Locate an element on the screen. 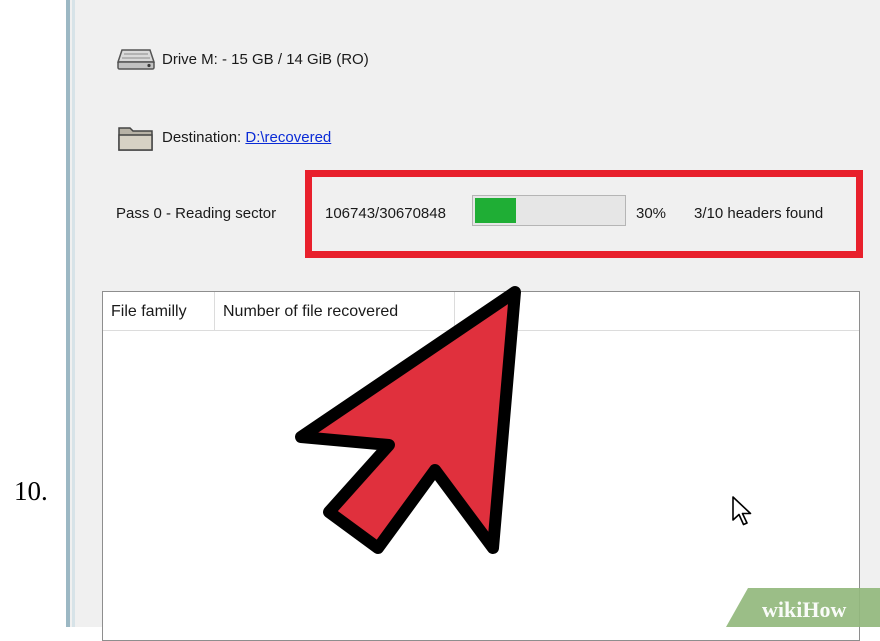  red-pointer-arrow-icon is located at coordinates (408, 420).